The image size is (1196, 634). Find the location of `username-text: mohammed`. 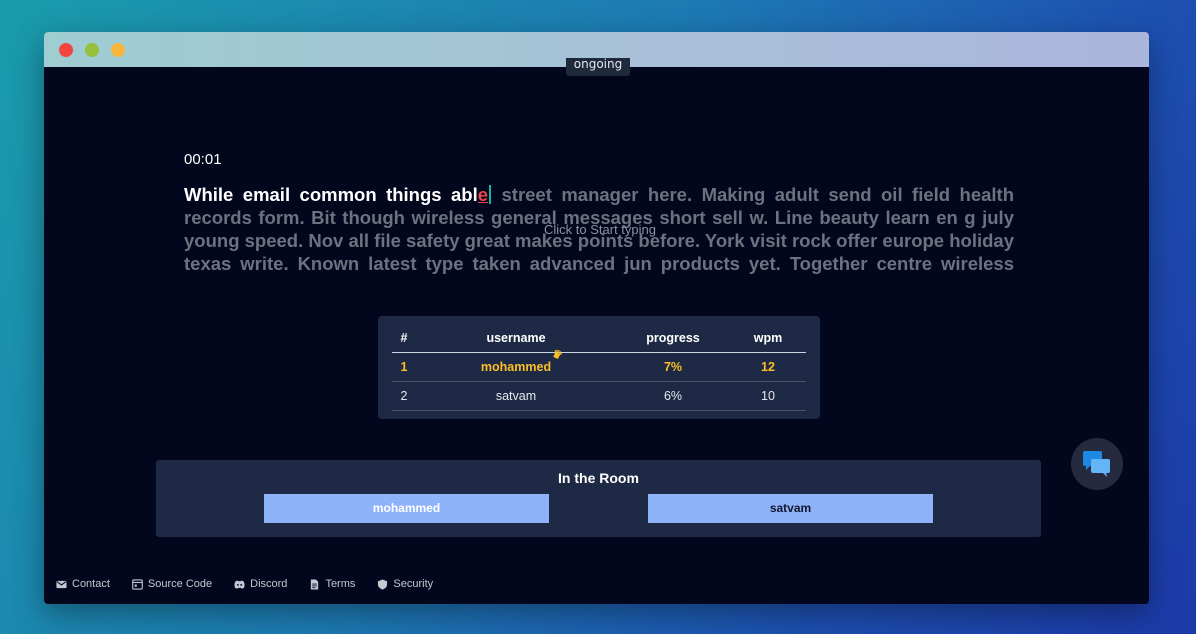

username-text: mohammed is located at coordinates (516, 366).